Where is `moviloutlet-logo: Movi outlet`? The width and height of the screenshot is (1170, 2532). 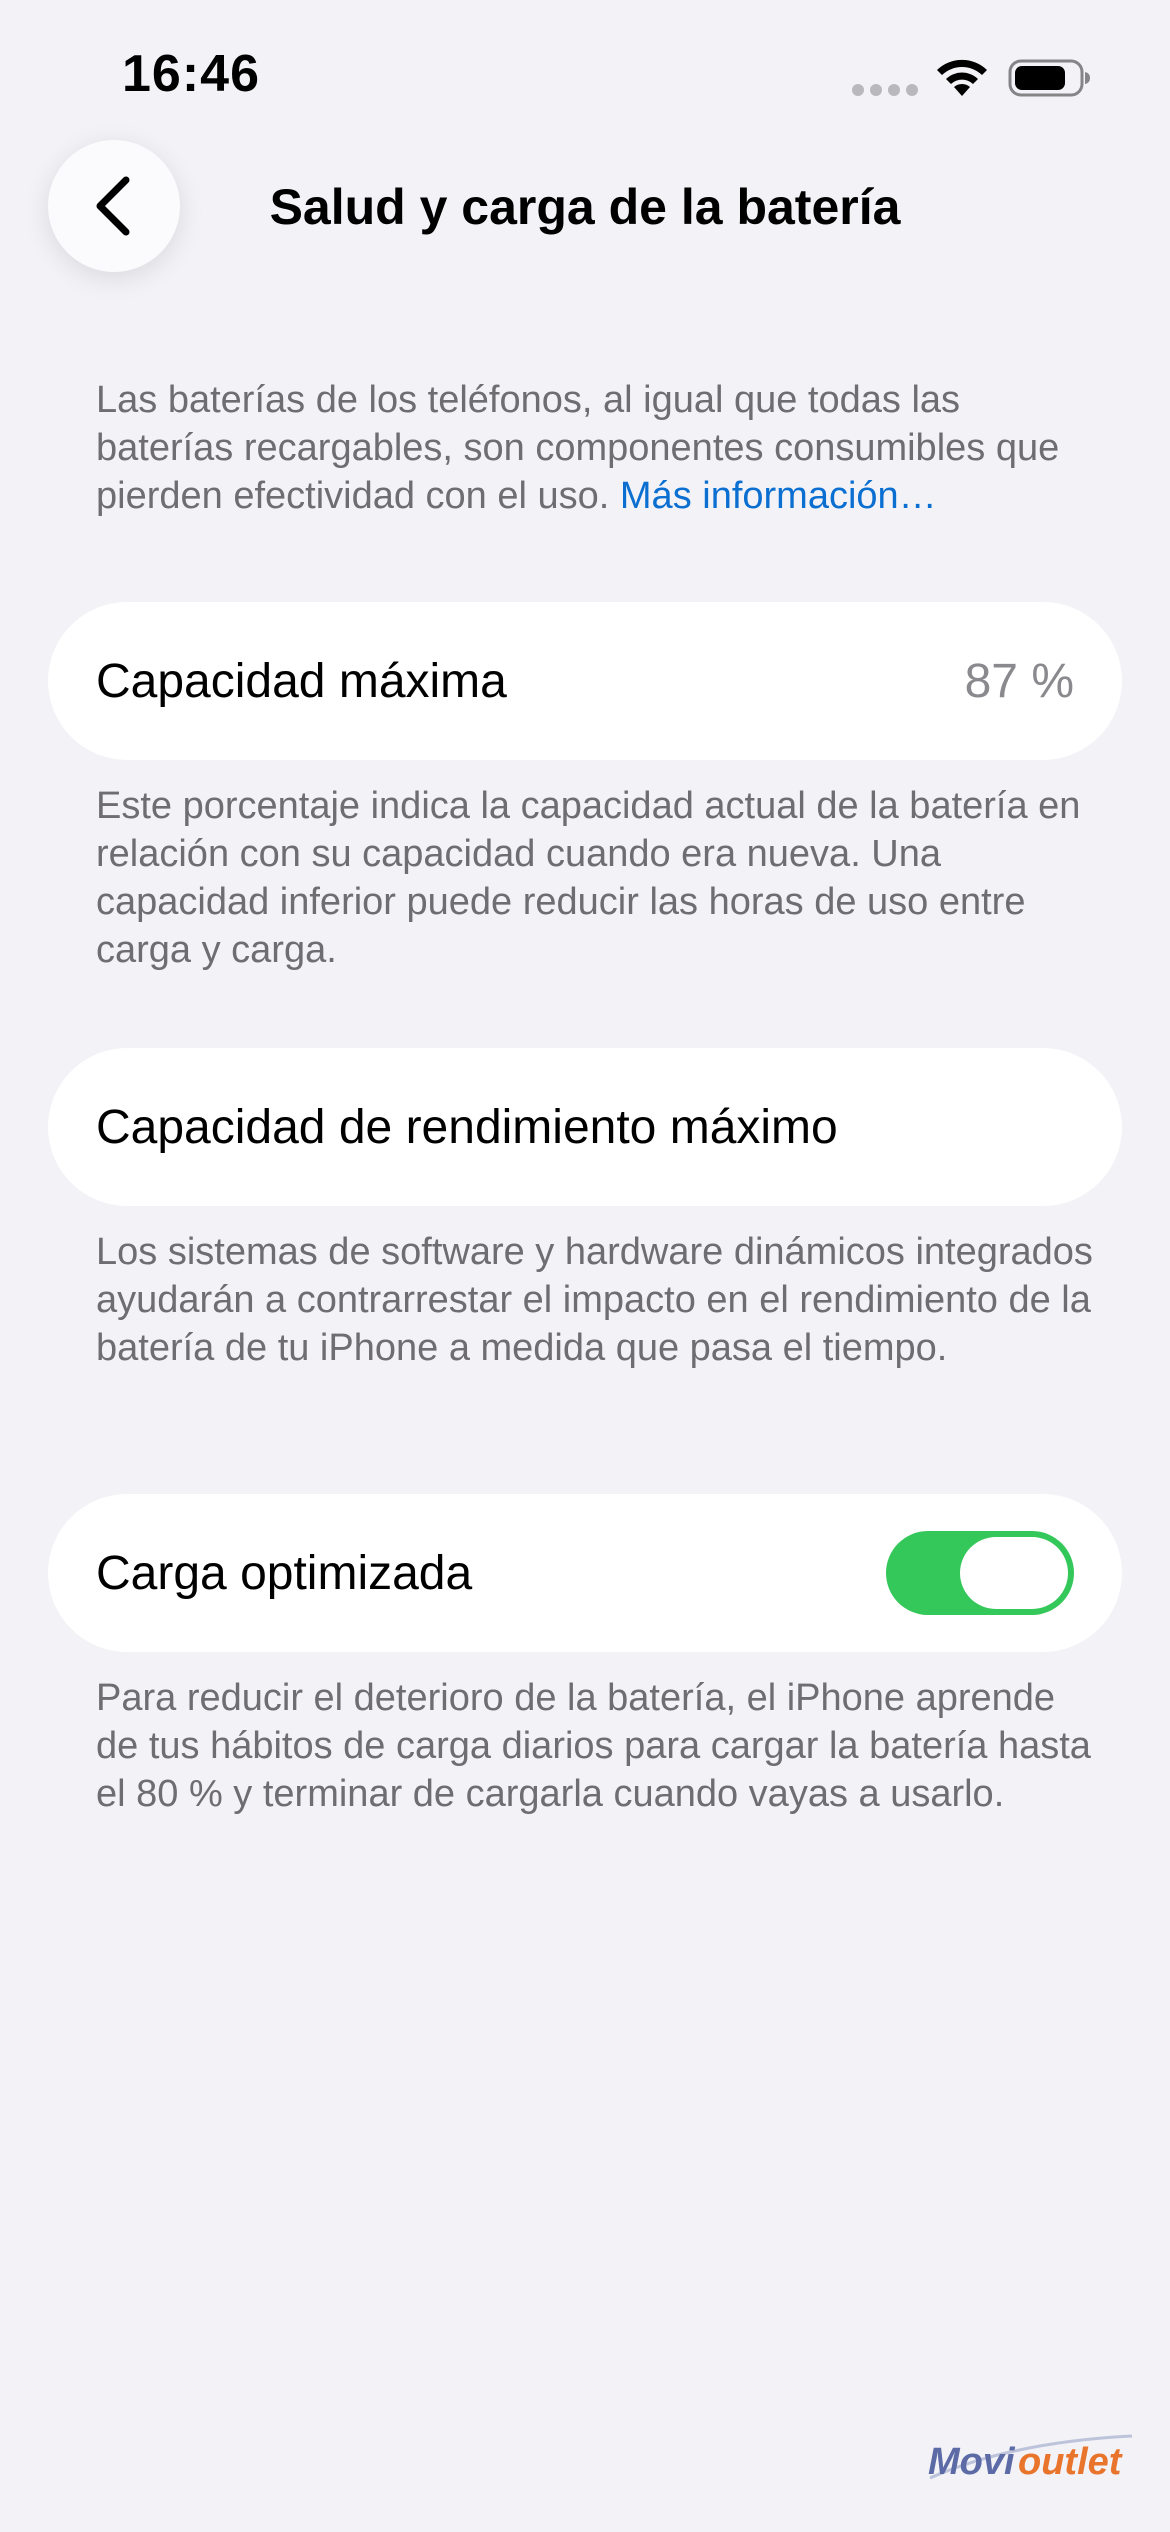
moviloutlet-logo: Movi outlet is located at coordinates (1030, 2458).